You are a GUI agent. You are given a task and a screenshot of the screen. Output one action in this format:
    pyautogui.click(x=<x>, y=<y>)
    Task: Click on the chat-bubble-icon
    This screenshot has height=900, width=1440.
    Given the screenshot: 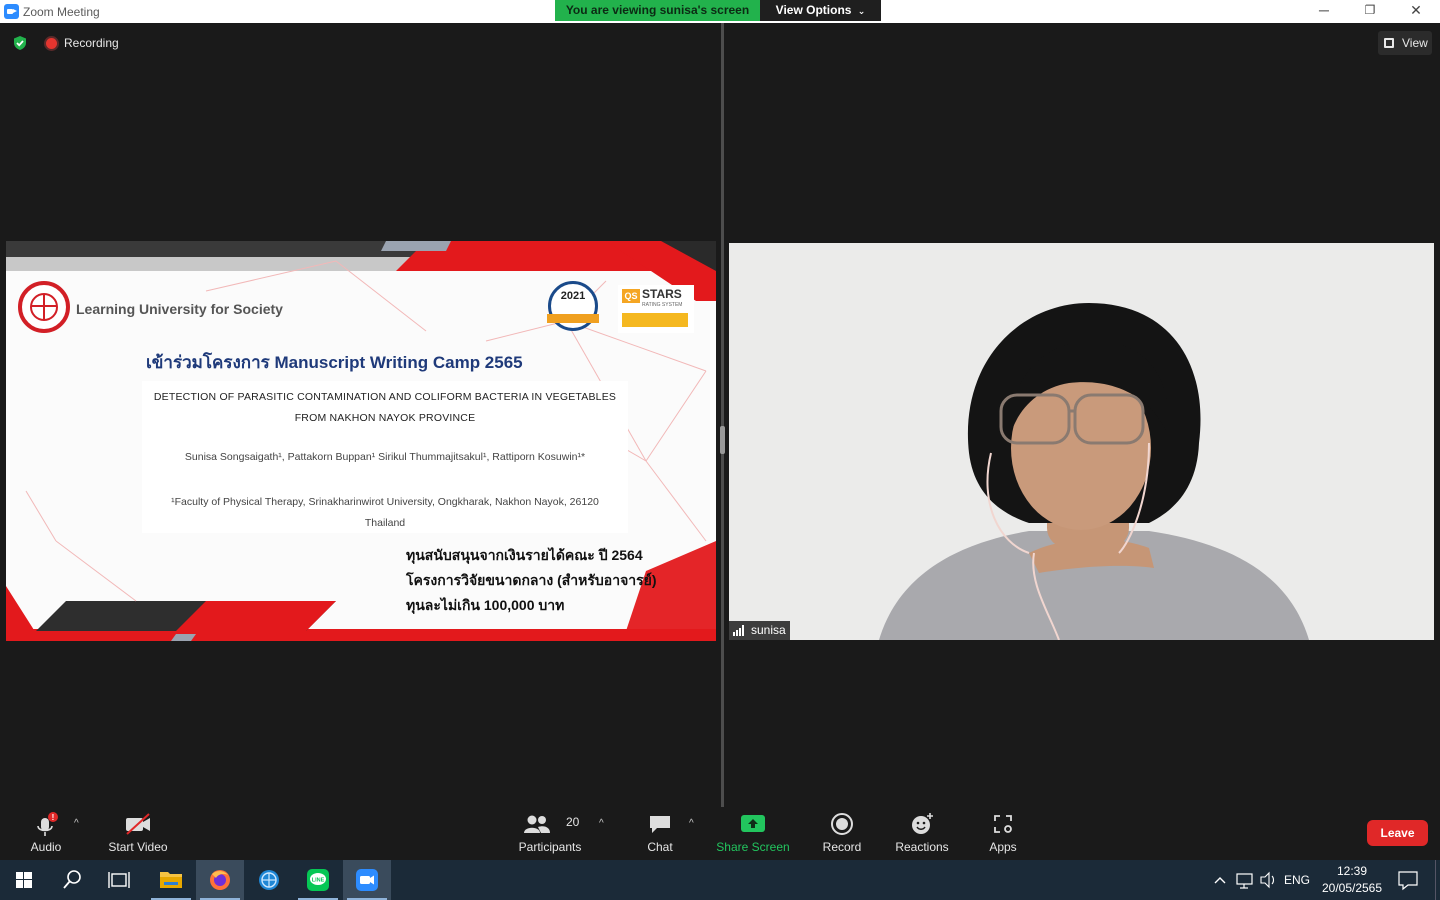 What is the action you would take?
    pyautogui.click(x=660, y=824)
    